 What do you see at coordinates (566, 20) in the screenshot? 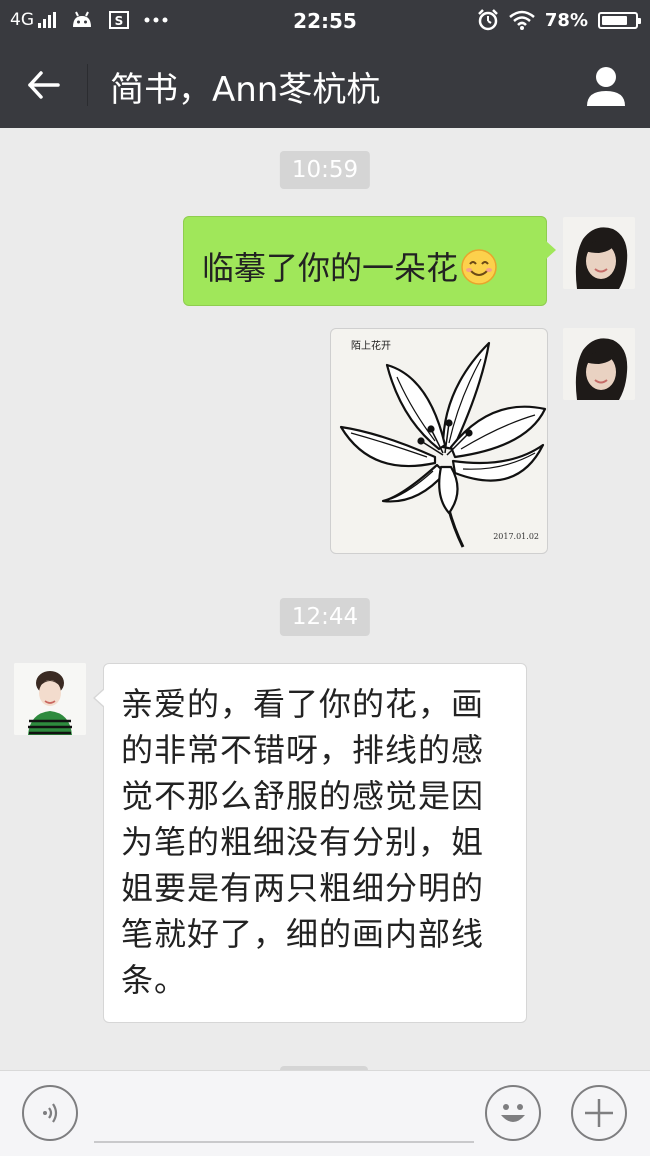
I see `battery-percent: 78%` at bounding box center [566, 20].